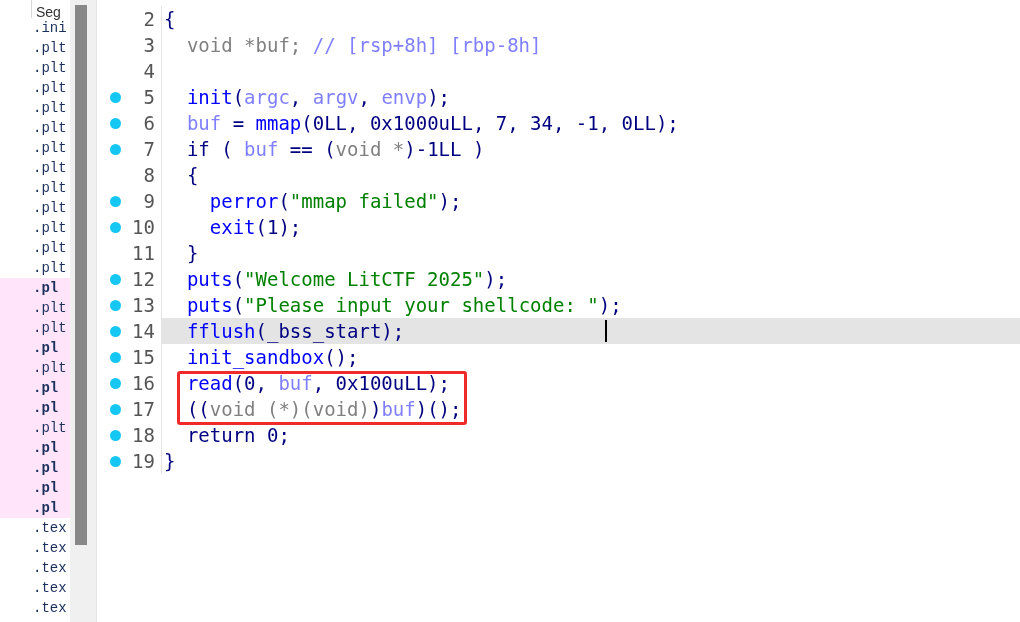 The width and height of the screenshot is (1020, 622). What do you see at coordinates (149, 97) in the screenshot?
I see `line-number: 5` at bounding box center [149, 97].